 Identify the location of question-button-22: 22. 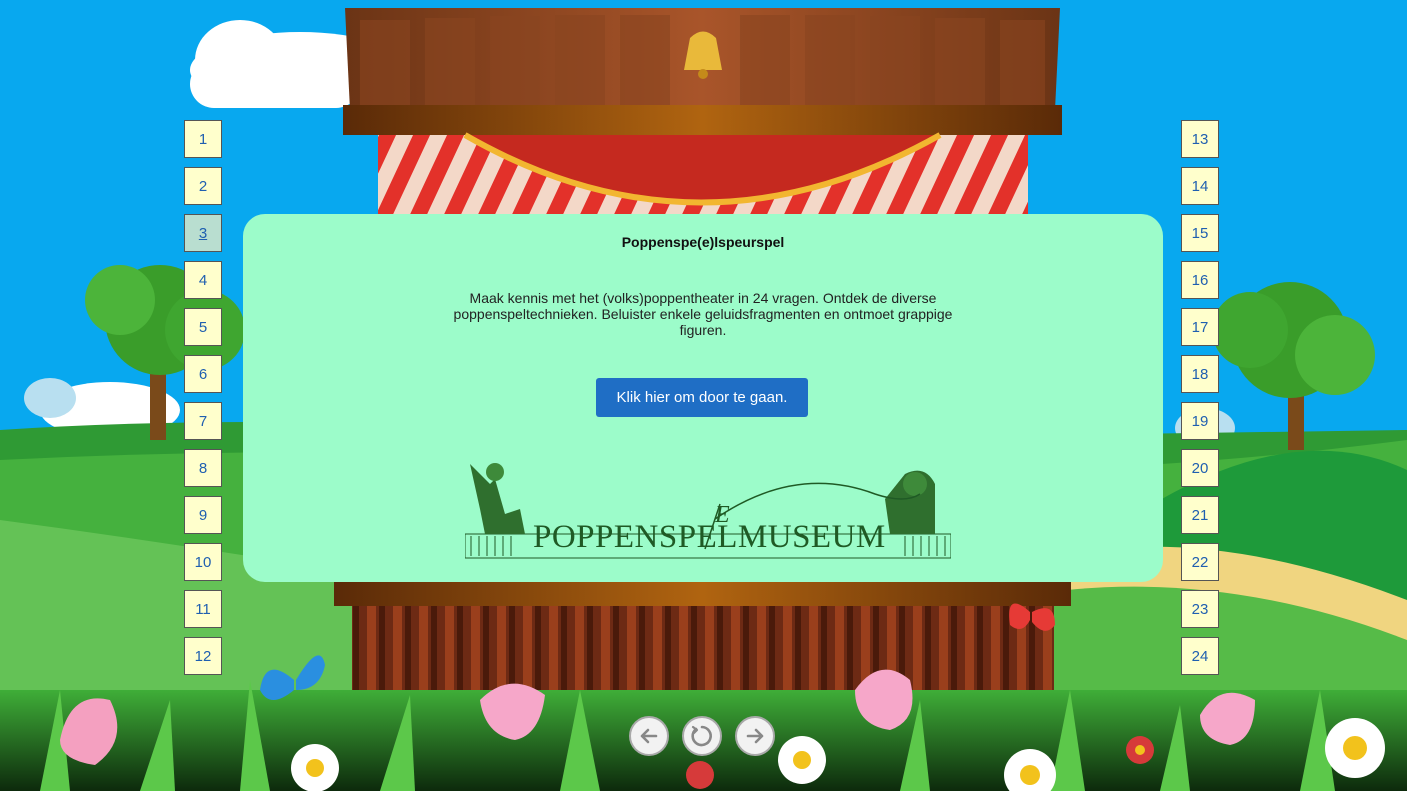
(1200, 562).